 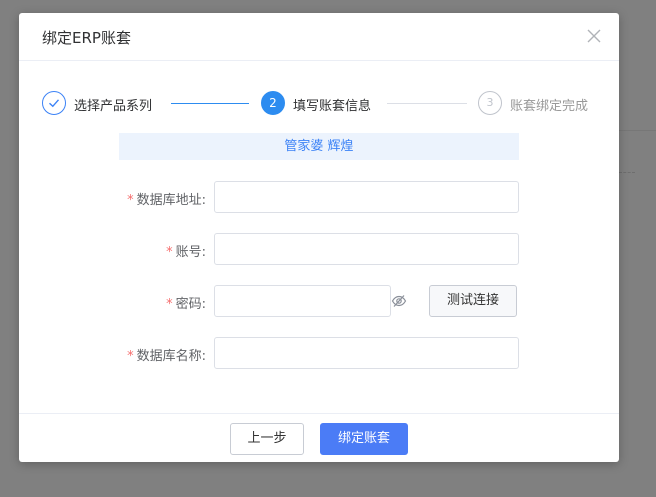 What do you see at coordinates (171, 356) in the screenshot?
I see `db-name-label-text: 数据库名称:` at bounding box center [171, 356].